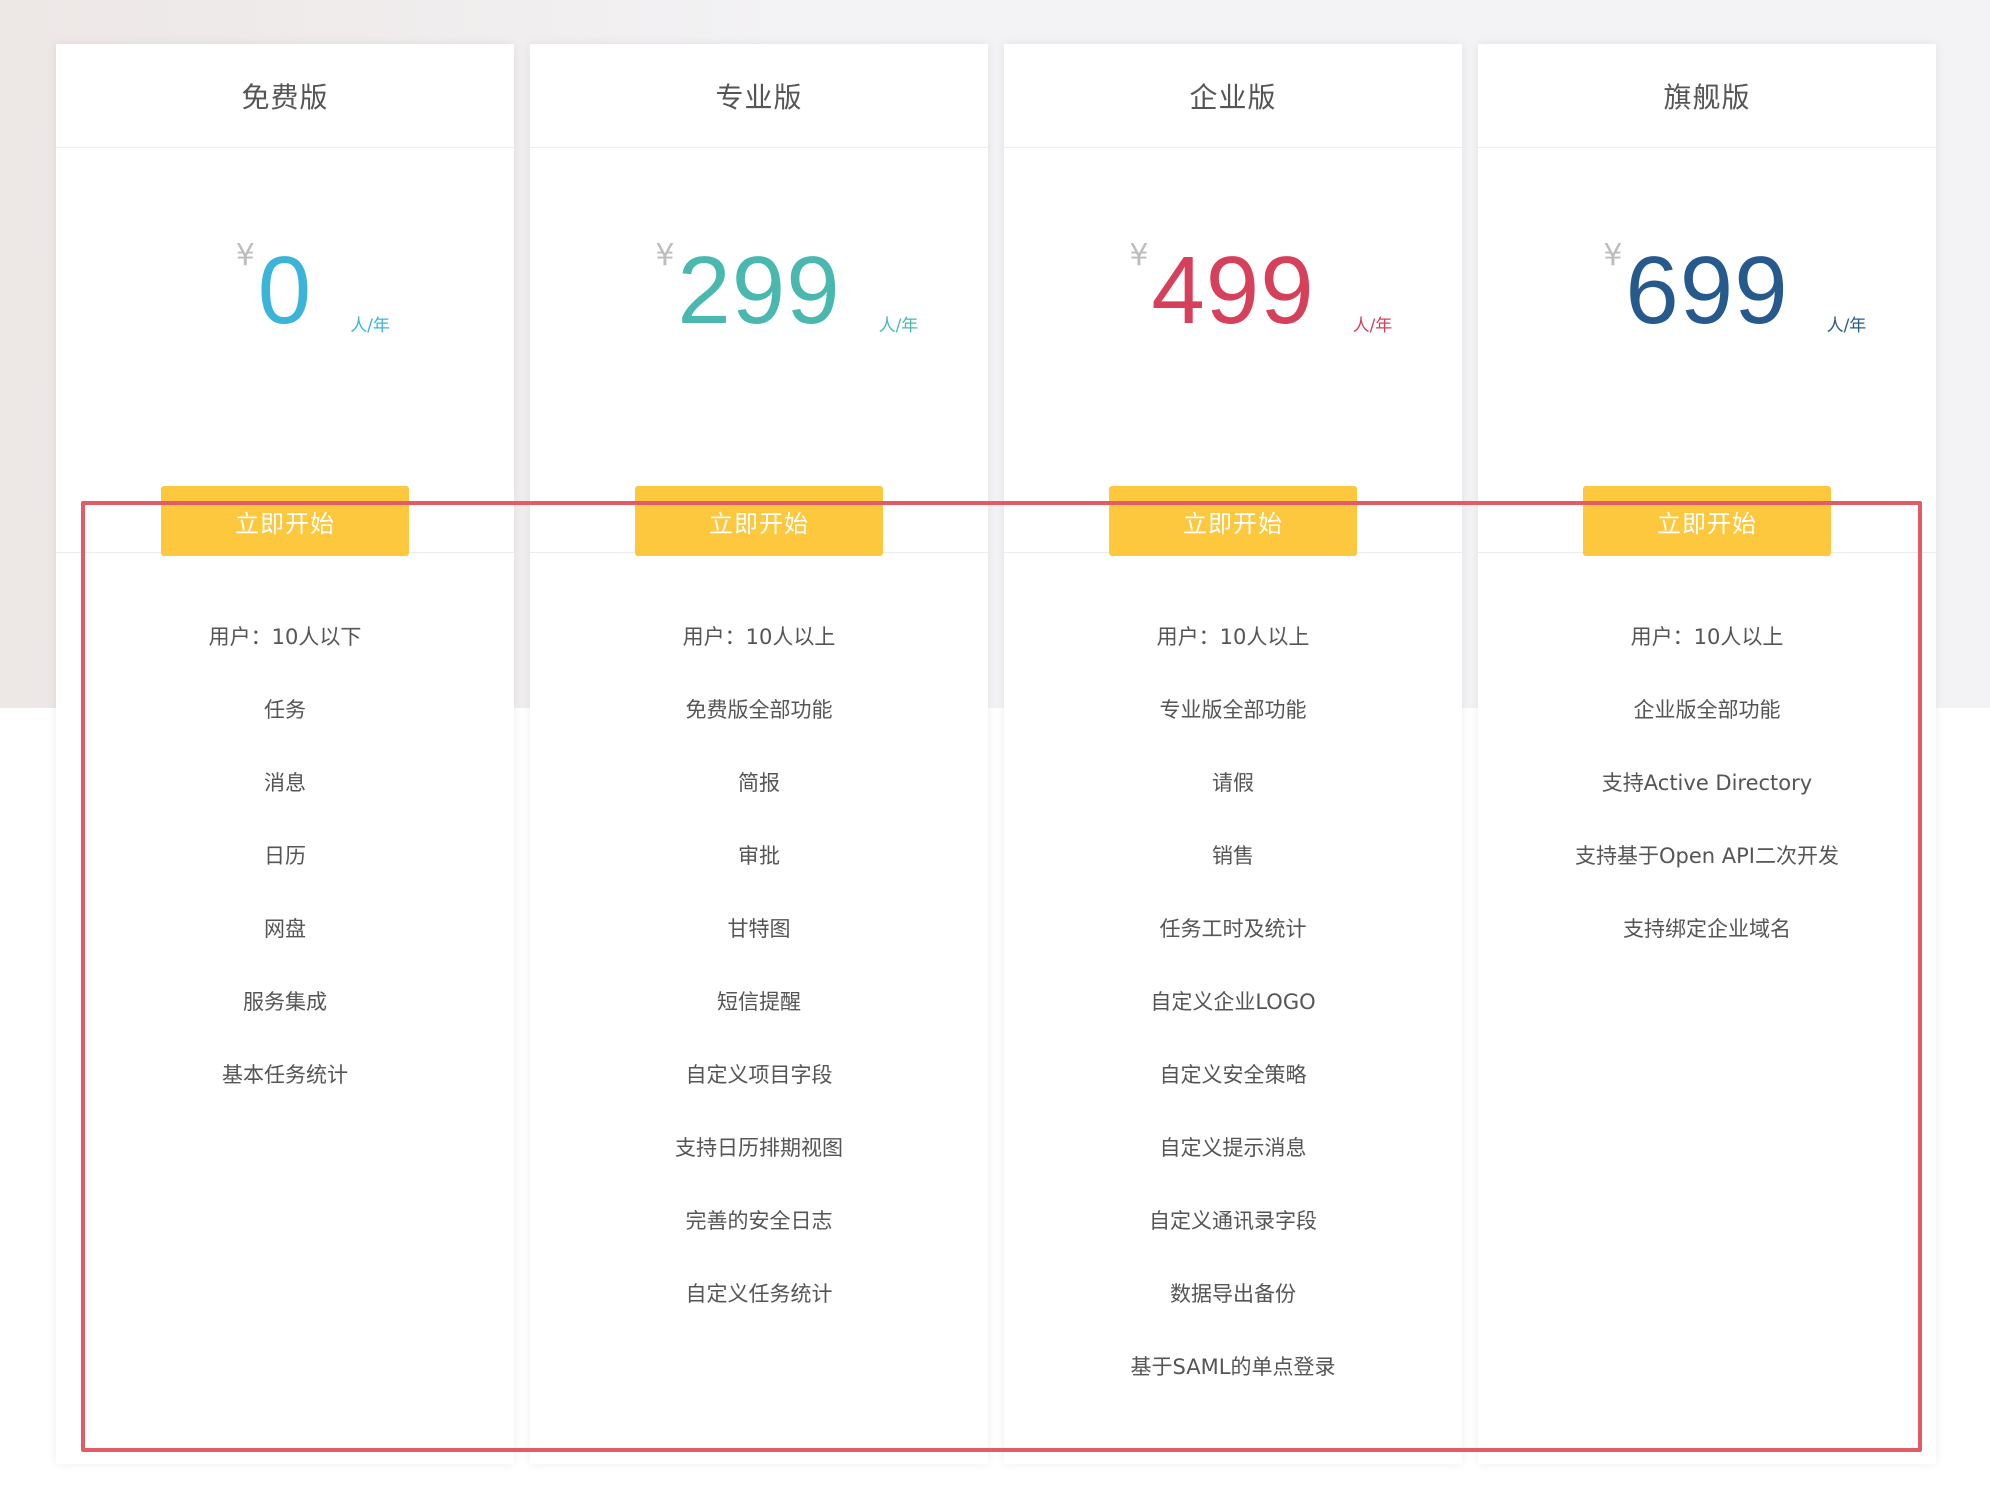  I want to click on feature-item: 支持Active Directory, so click(1707, 783).